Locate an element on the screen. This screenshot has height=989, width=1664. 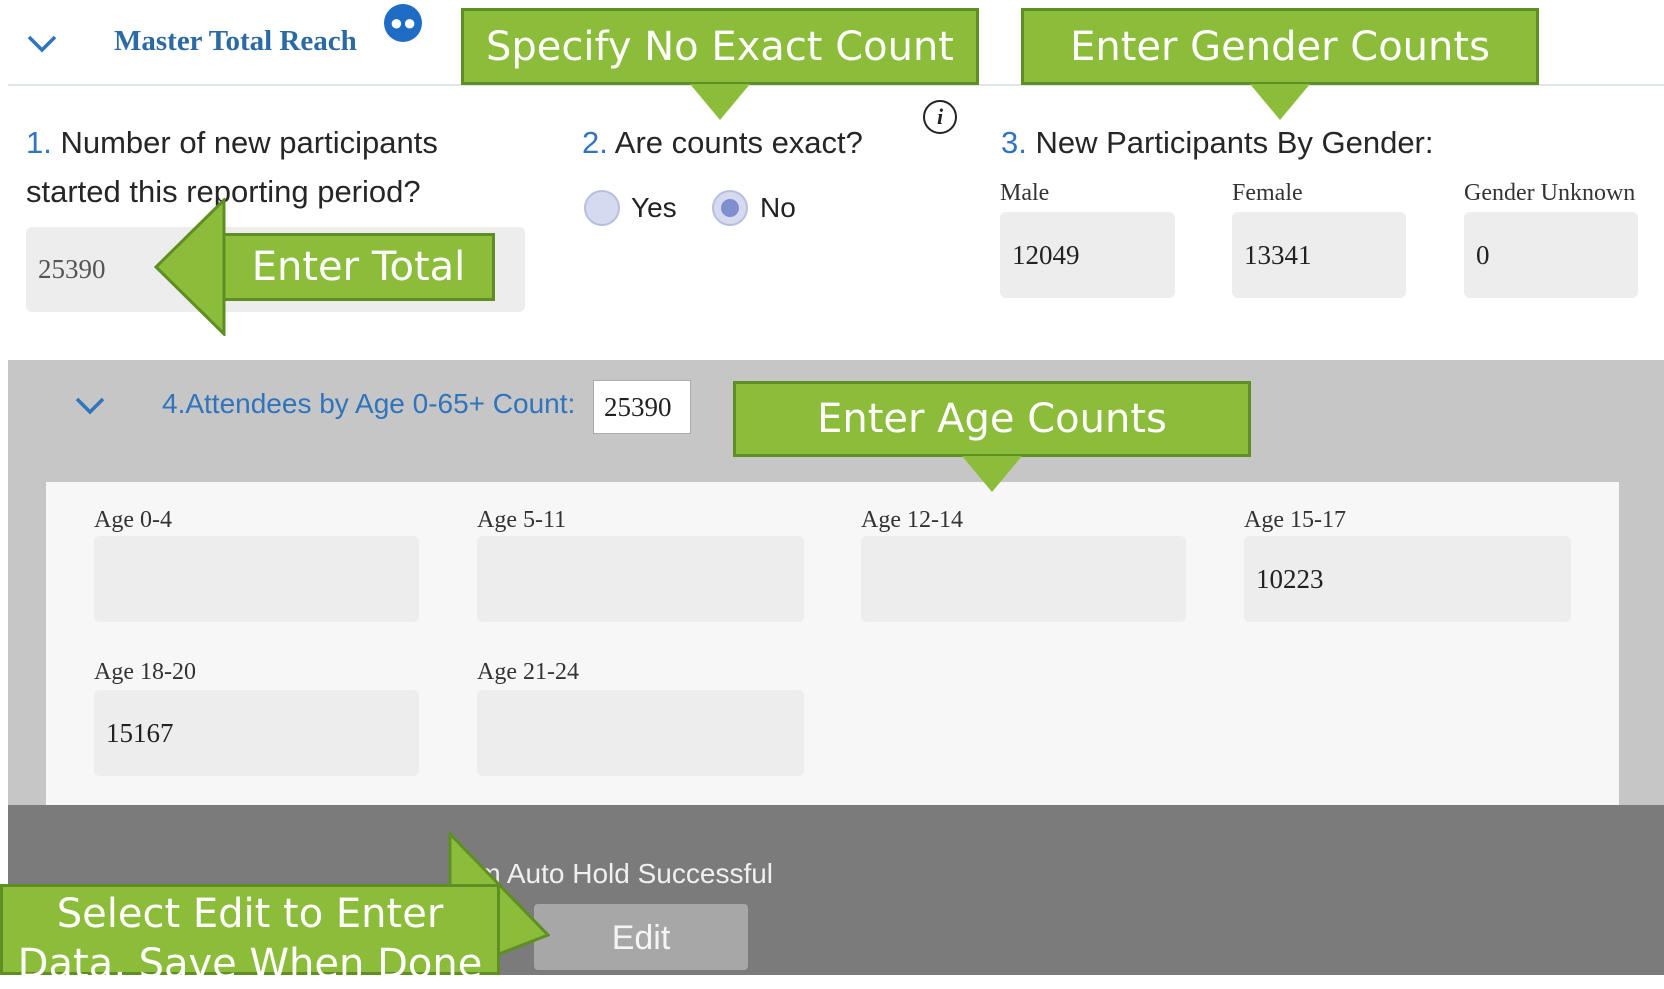
age-label: Age 18-20 is located at coordinates (145, 672).